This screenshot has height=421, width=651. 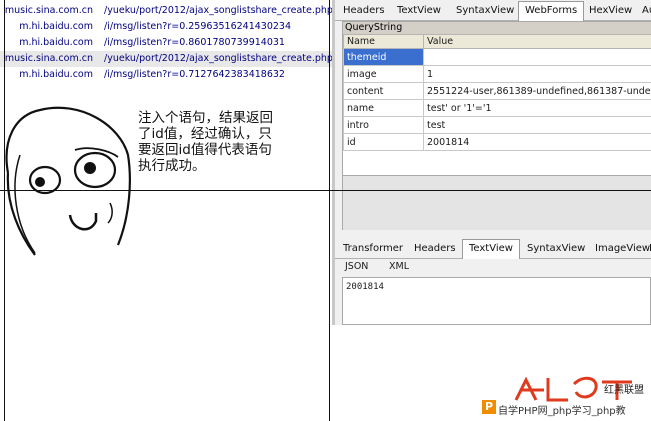 I want to click on querystring-empty-area, so click(x=497, y=202).